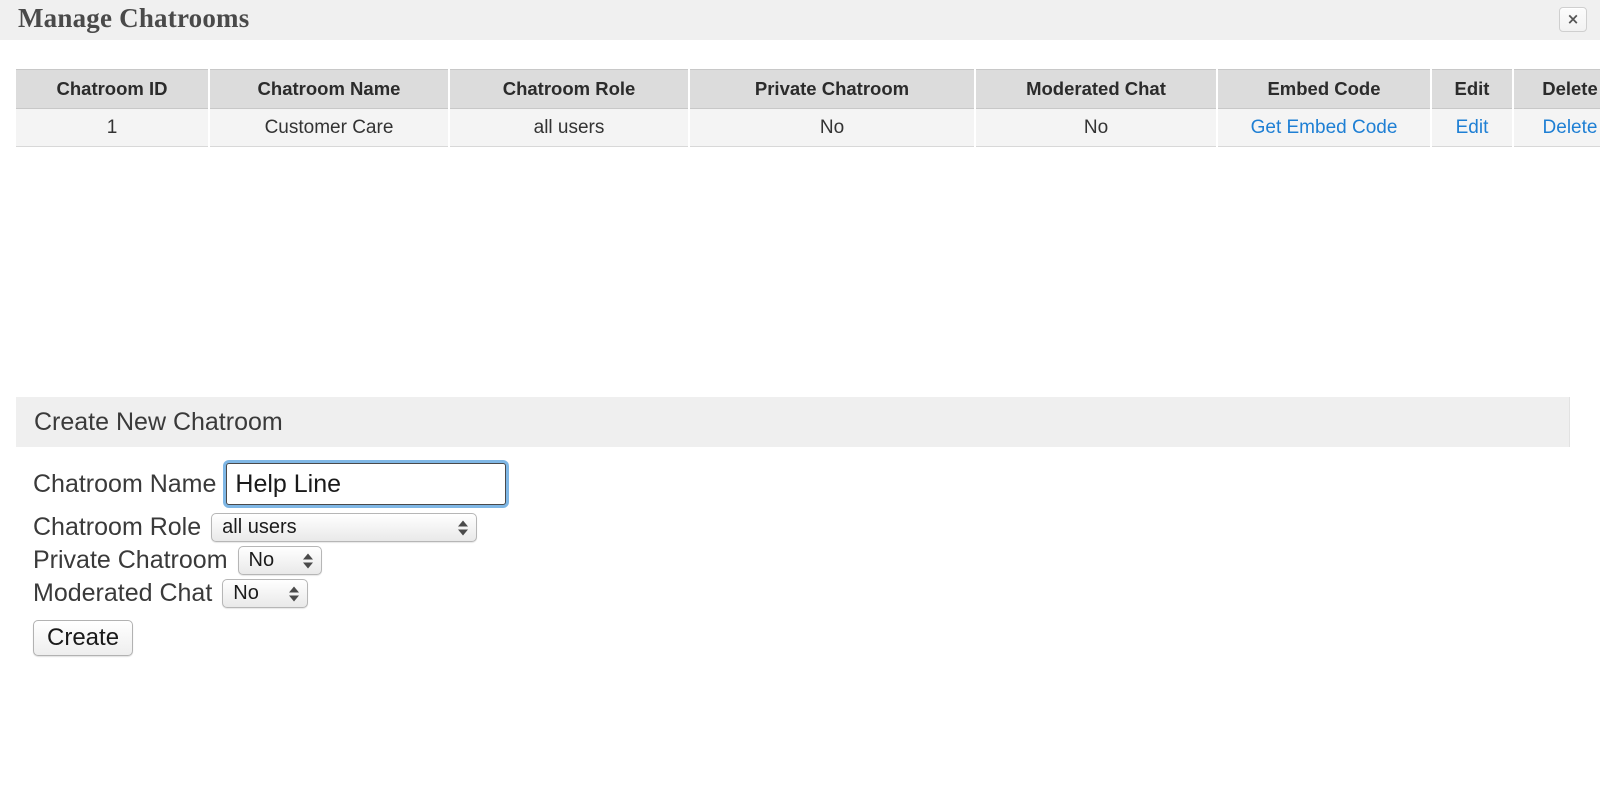 The height and width of the screenshot is (790, 1600). What do you see at coordinates (569, 89) in the screenshot?
I see `column-header-chatroom-role: Chatroom Role` at bounding box center [569, 89].